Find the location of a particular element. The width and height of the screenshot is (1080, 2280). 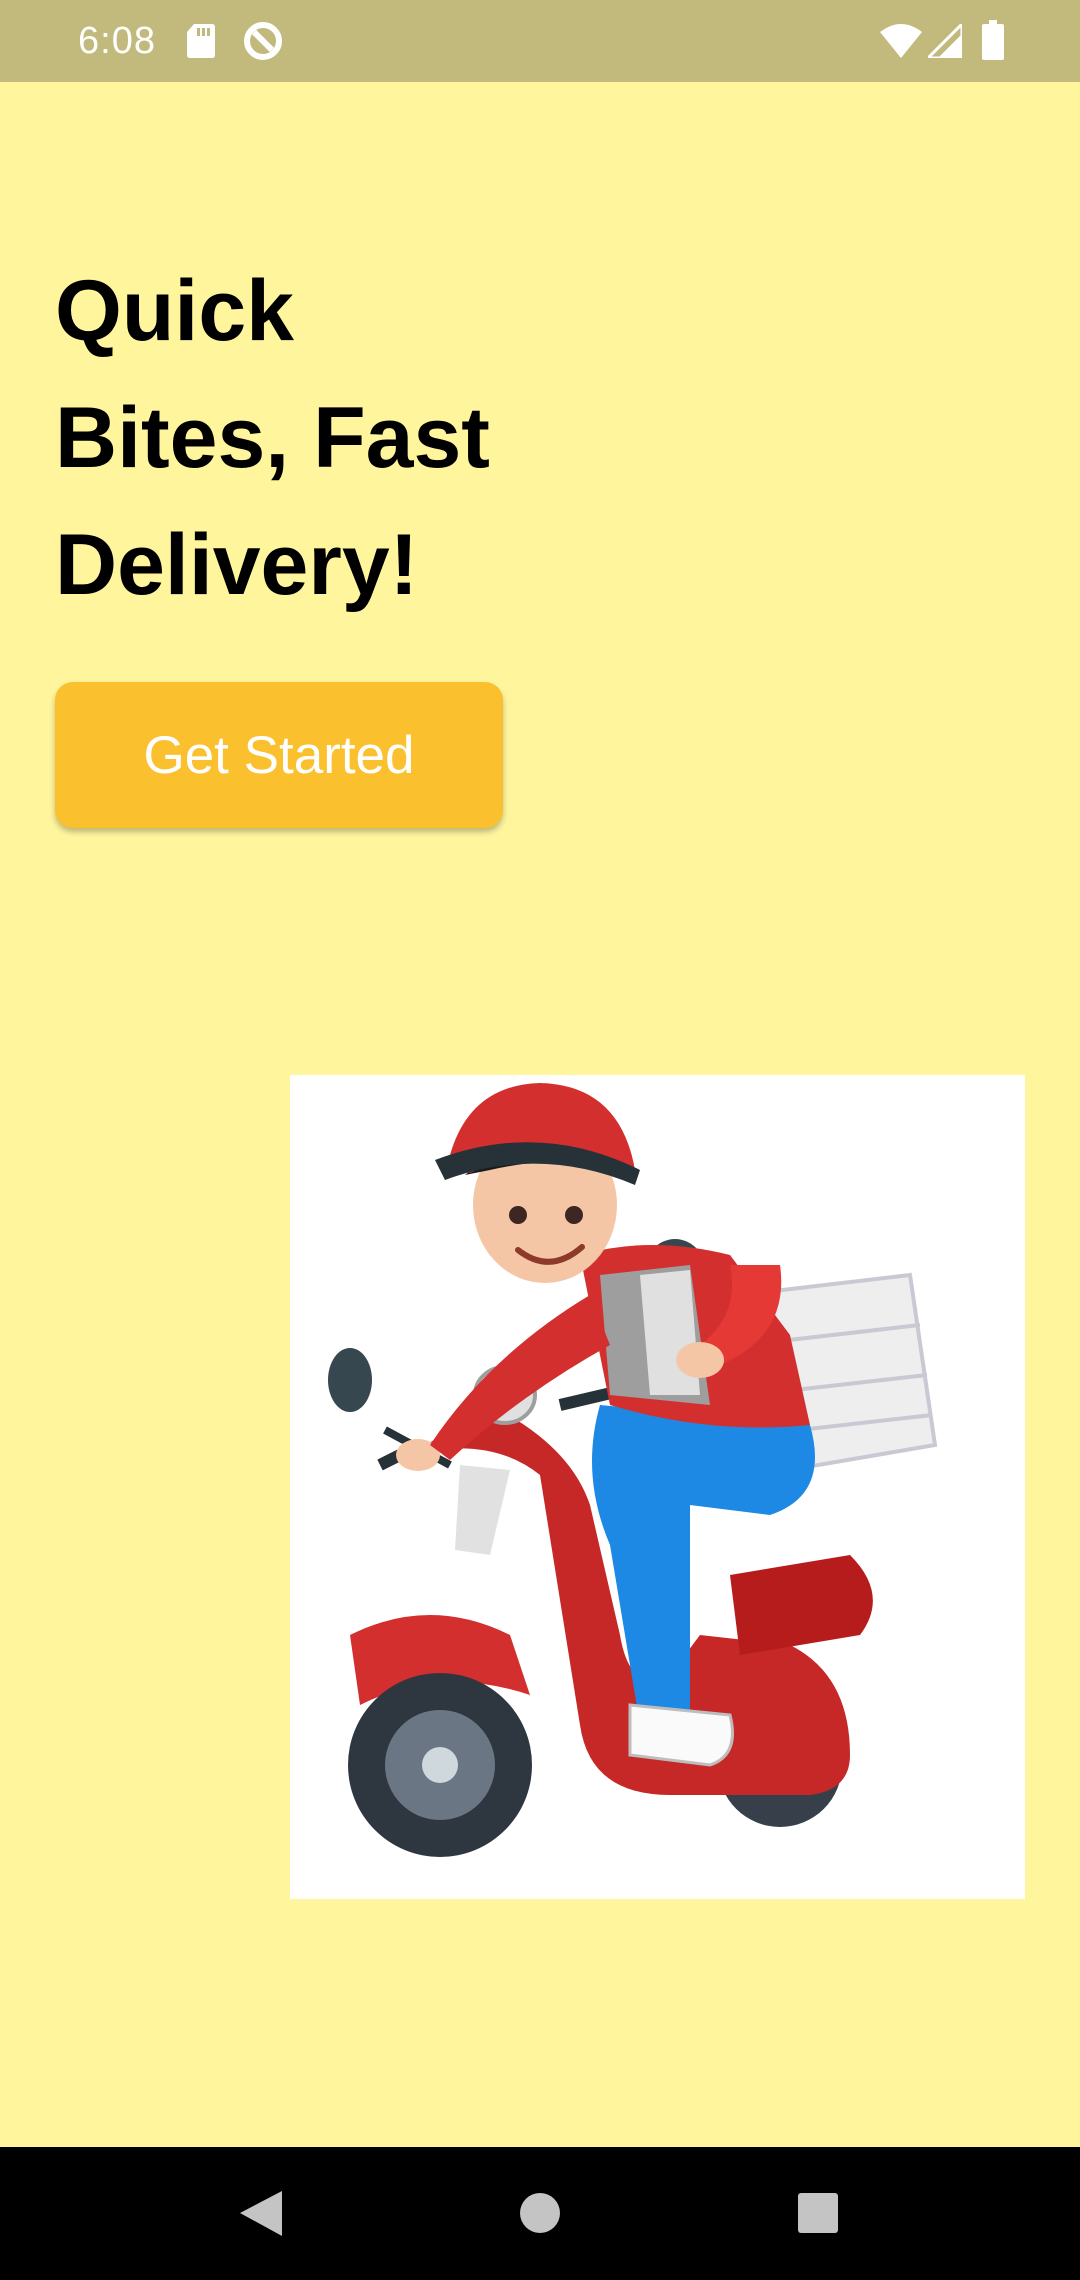

signal-icon is located at coordinates (944, 41).